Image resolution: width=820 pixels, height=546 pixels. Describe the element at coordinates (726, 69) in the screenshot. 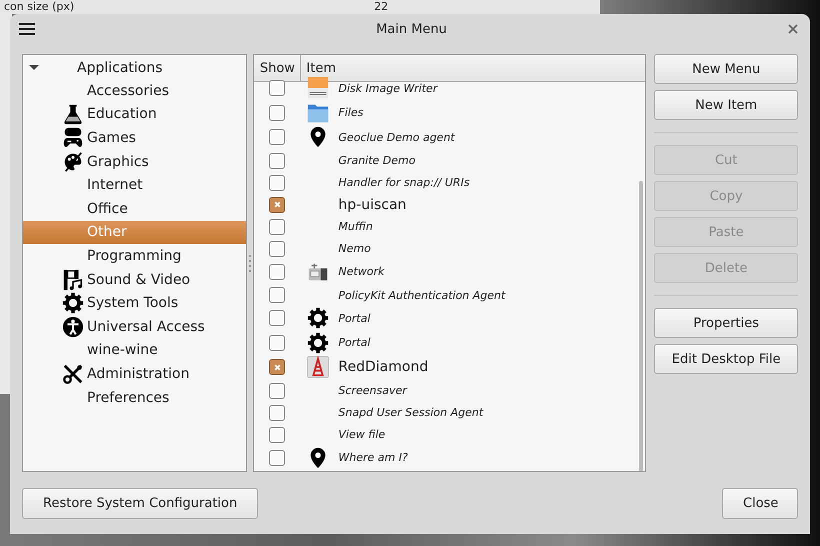

I see `action-button: New Menu` at that location.